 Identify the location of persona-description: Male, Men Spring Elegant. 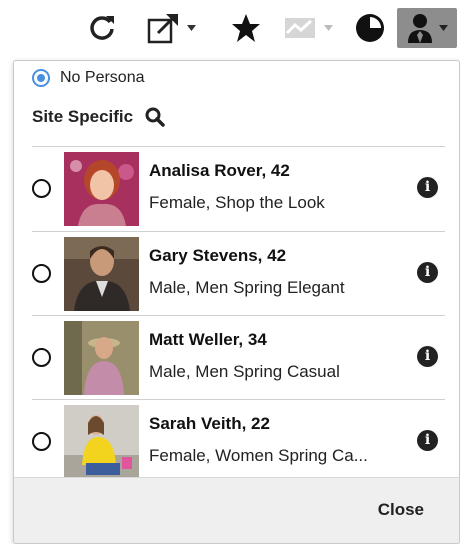
(247, 287).